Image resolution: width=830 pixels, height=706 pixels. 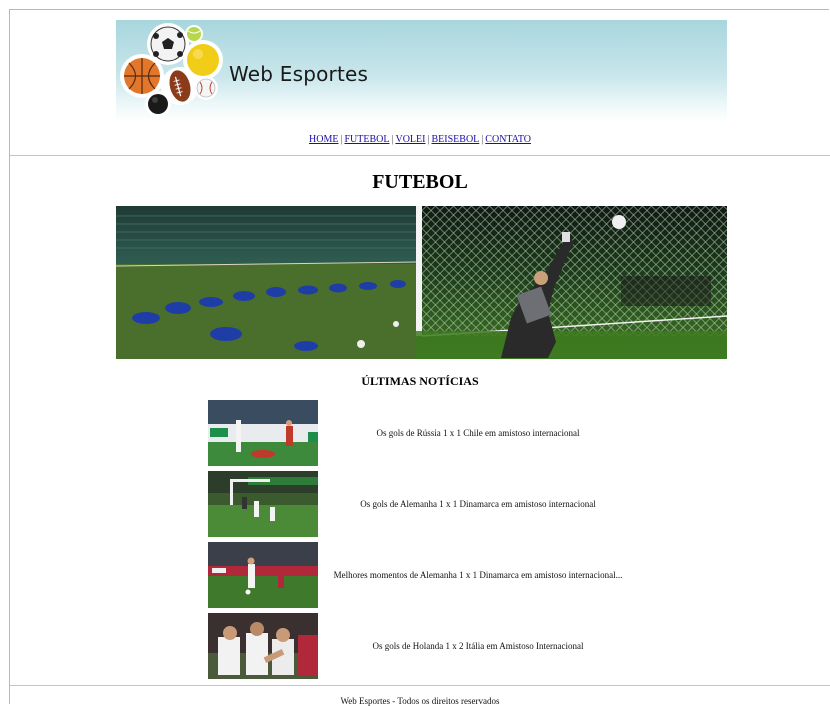 I want to click on footer-divider, so click(x=420, y=685).